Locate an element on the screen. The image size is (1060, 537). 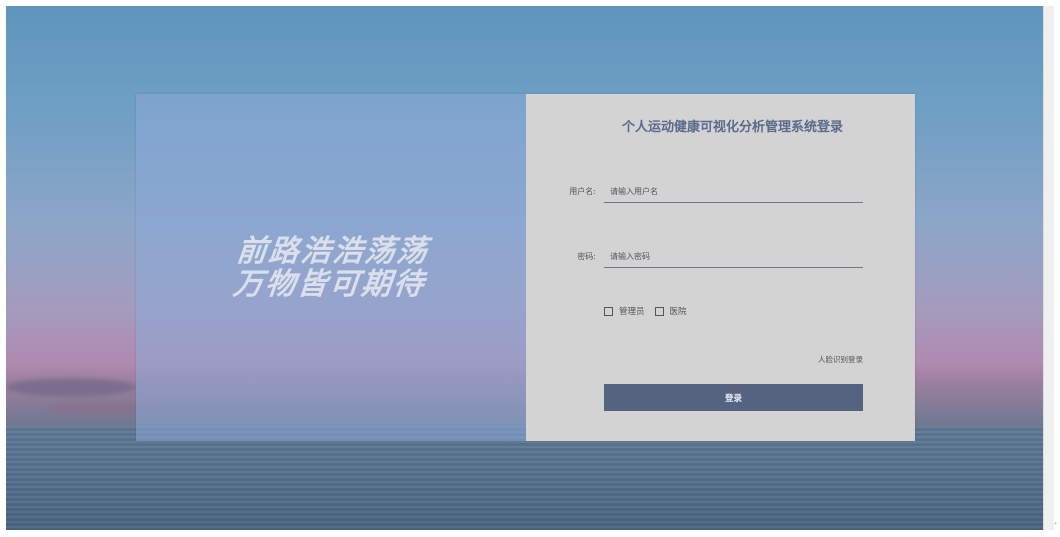
role-option-hospital: 医院 is located at coordinates (670, 311).